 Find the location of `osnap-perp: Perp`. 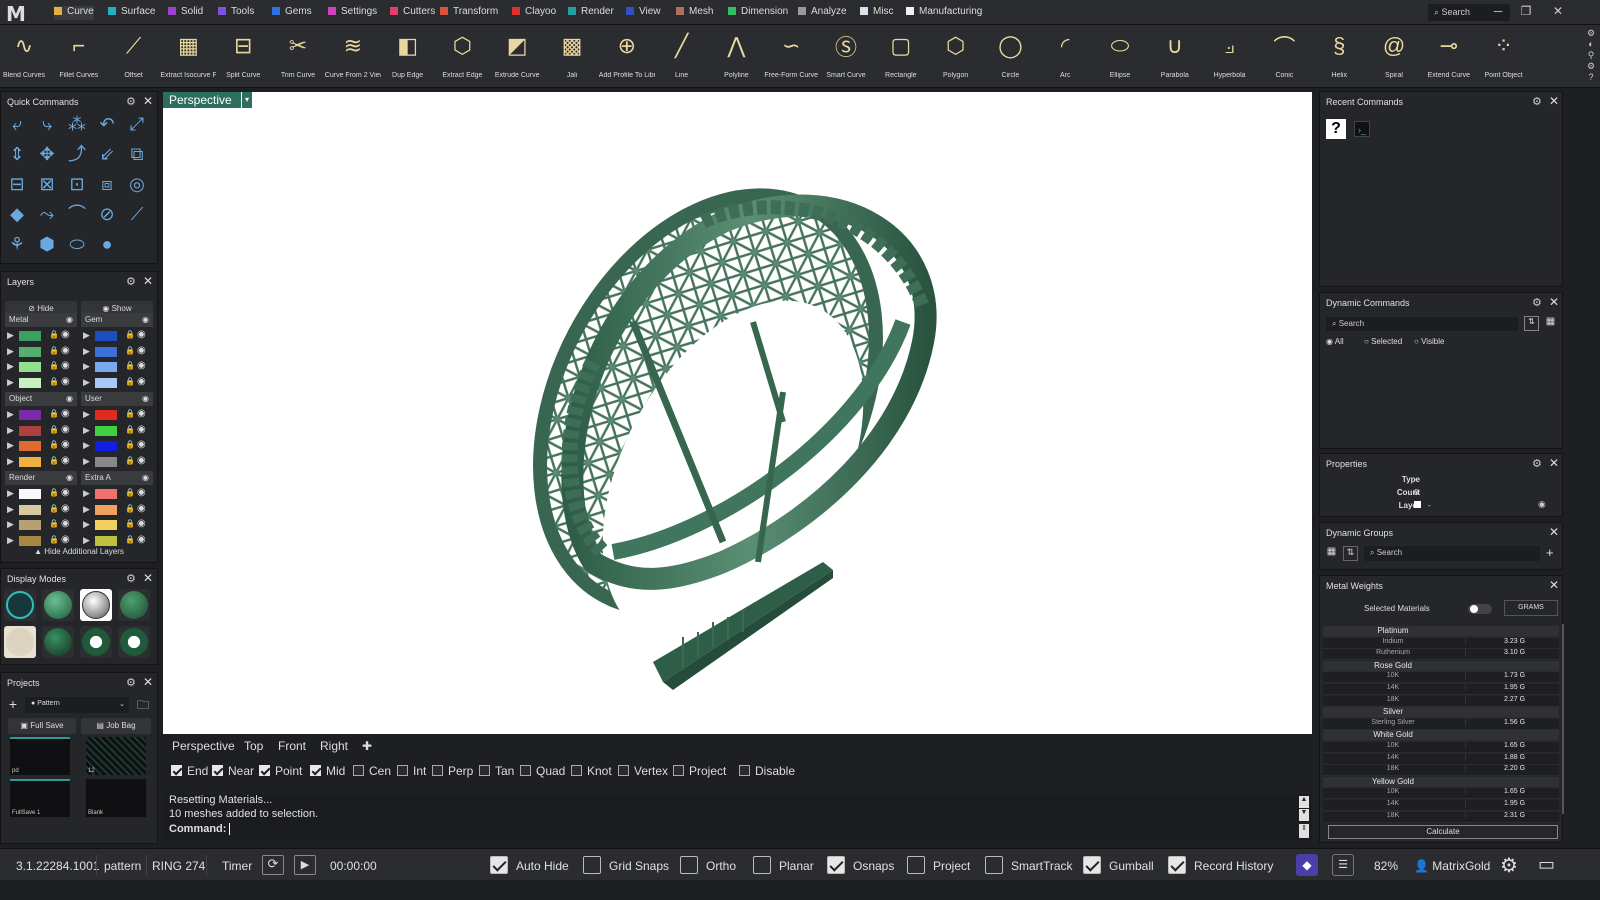

osnap-perp: Perp is located at coordinates (452, 771).